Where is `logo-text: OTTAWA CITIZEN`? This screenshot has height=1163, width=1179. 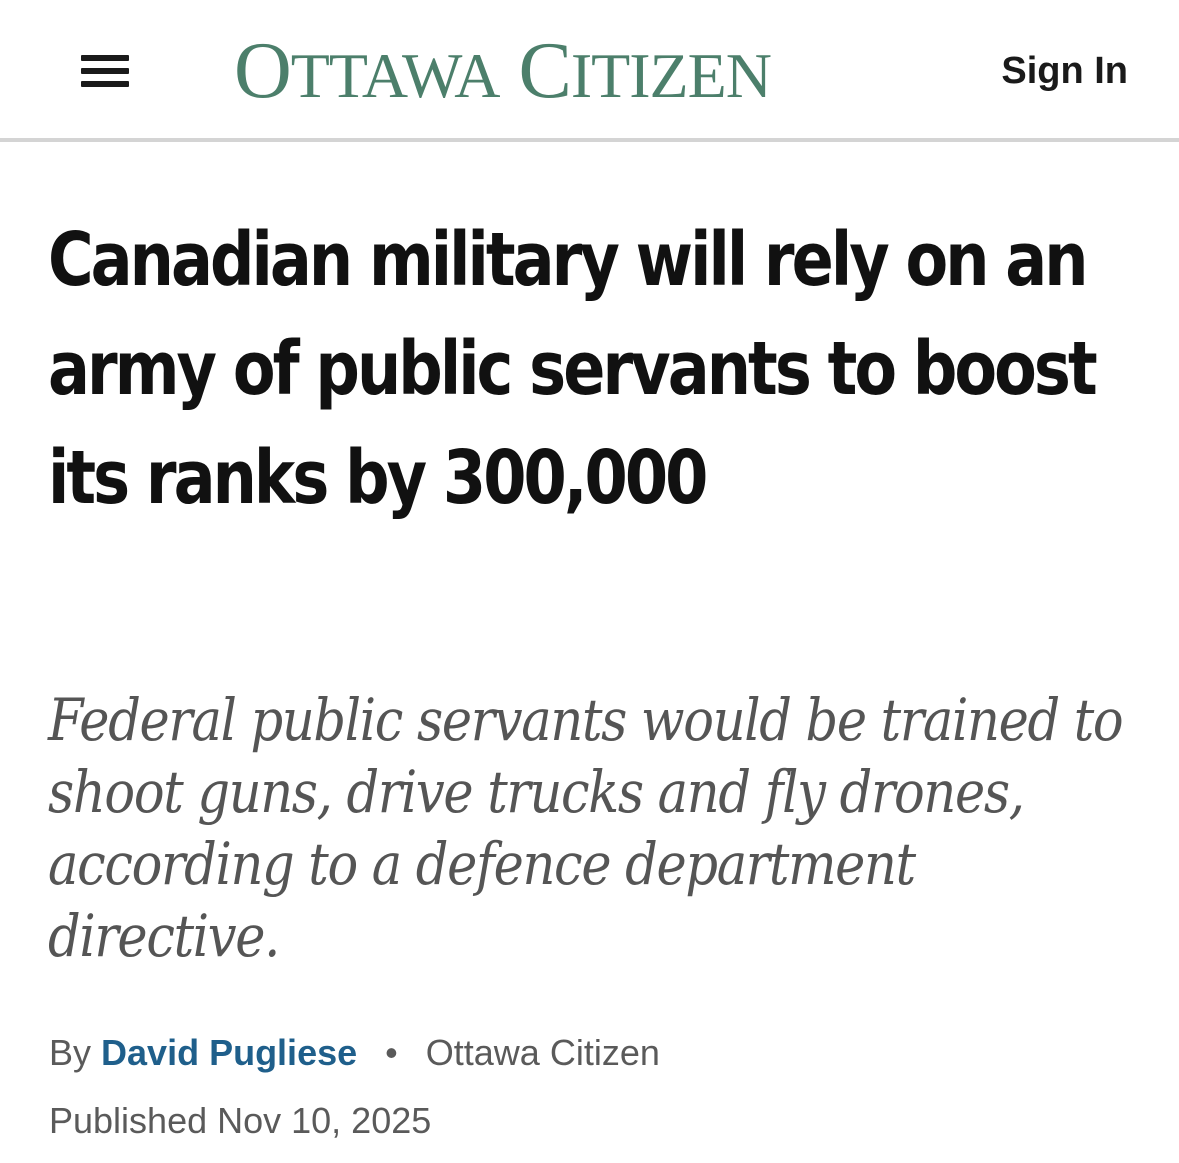
logo-text: OTTAWA CITIZEN is located at coordinates (503, 71).